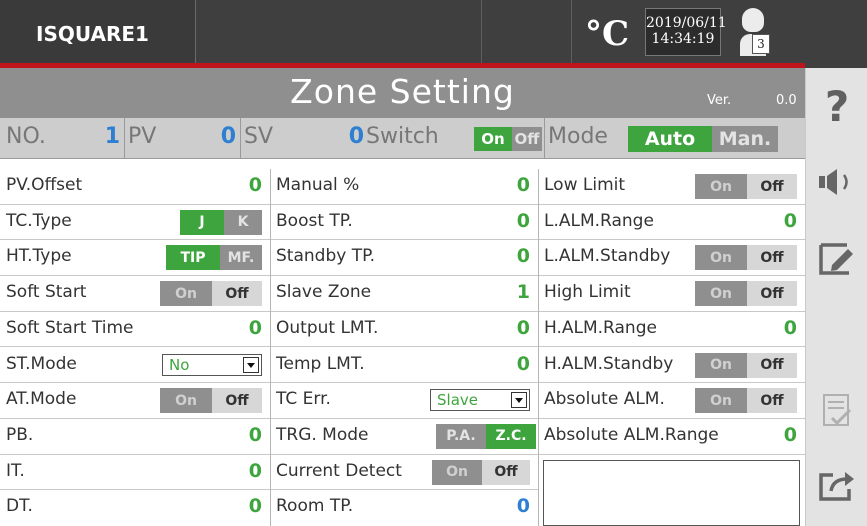 The width and height of the screenshot is (867, 526). I want to click on h-alm-standby-toggle: On Off, so click(746, 365).